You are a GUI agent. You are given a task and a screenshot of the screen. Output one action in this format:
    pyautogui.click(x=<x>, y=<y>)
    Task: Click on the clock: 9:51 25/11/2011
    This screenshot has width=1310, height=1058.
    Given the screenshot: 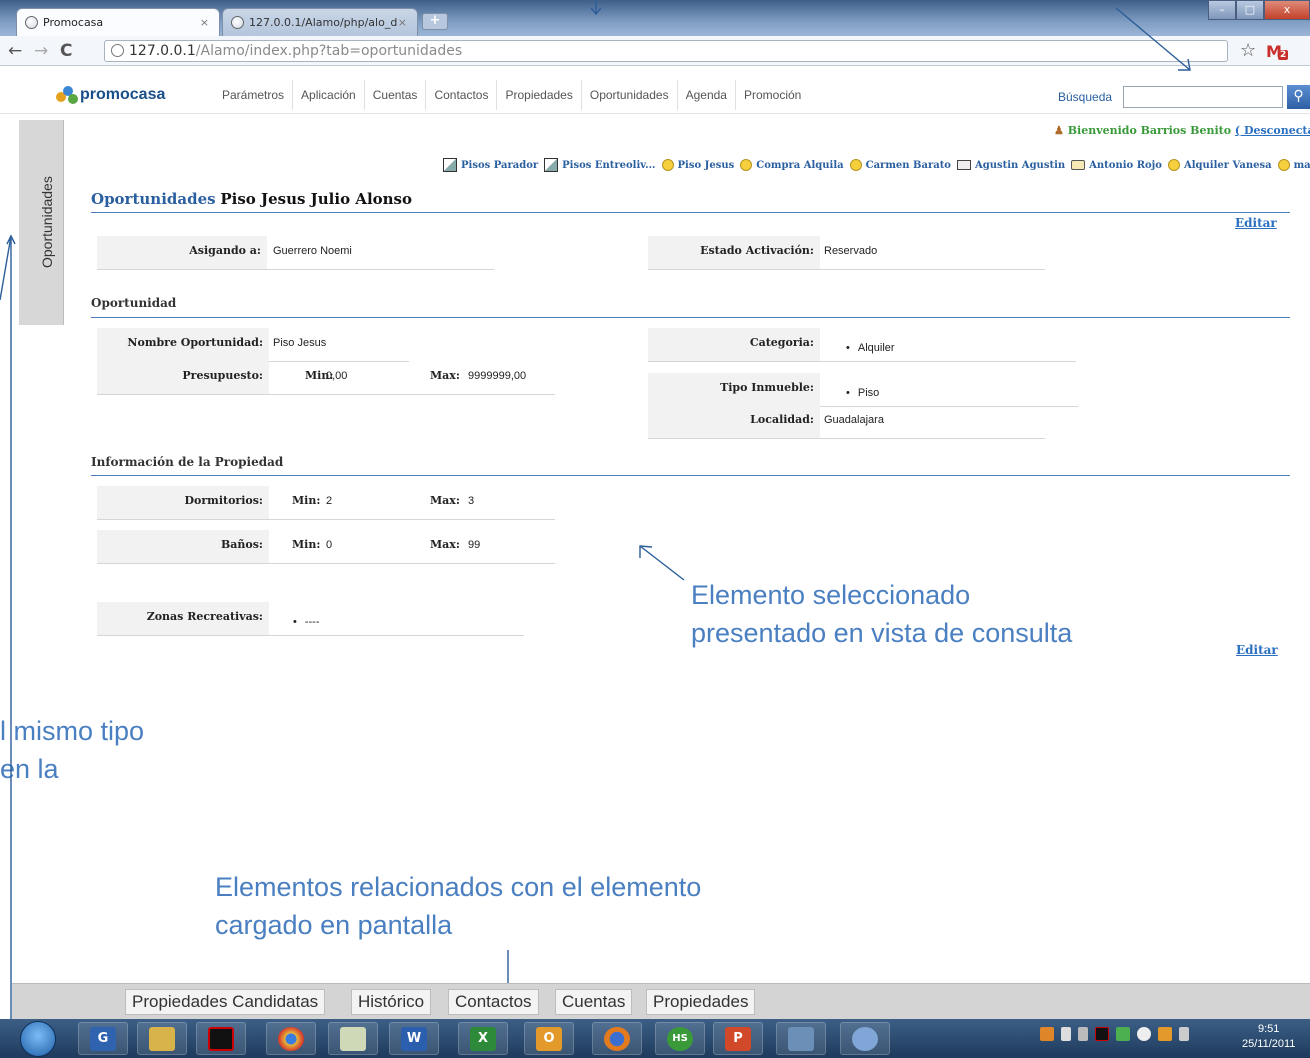 What is the action you would take?
    pyautogui.click(x=1268, y=1037)
    